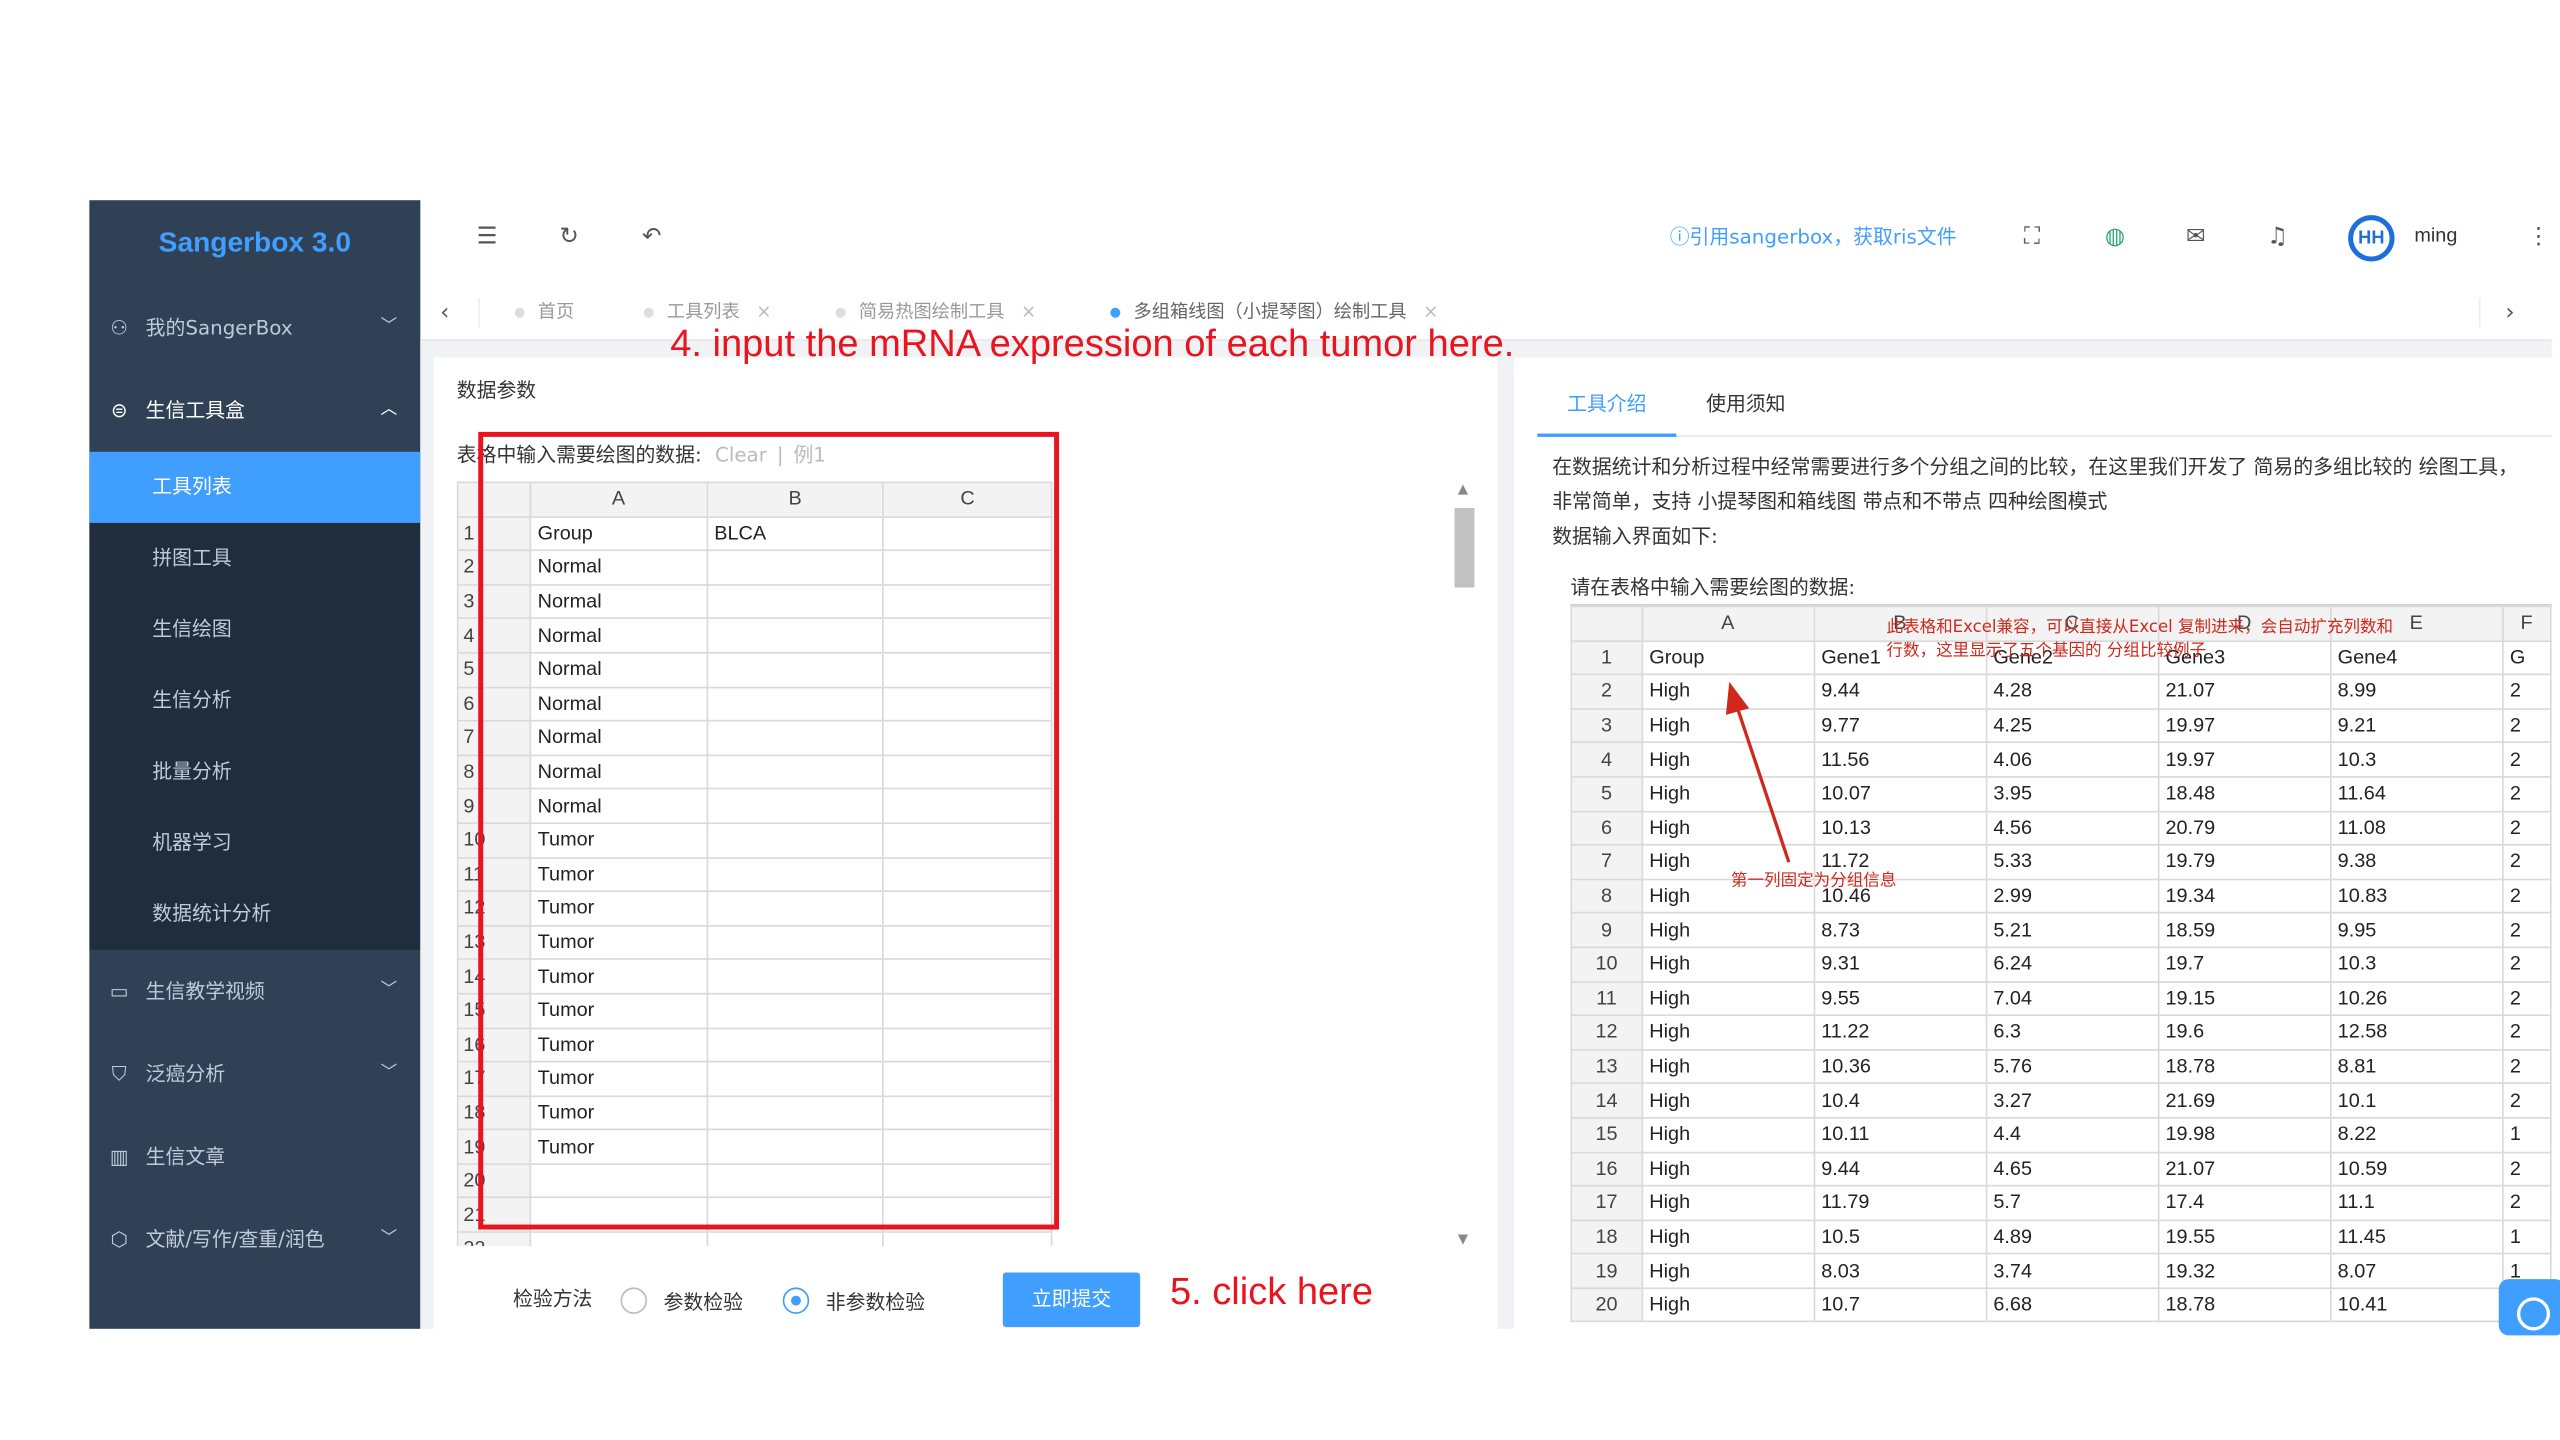  I want to click on book-icon: ▥, so click(119, 1157).